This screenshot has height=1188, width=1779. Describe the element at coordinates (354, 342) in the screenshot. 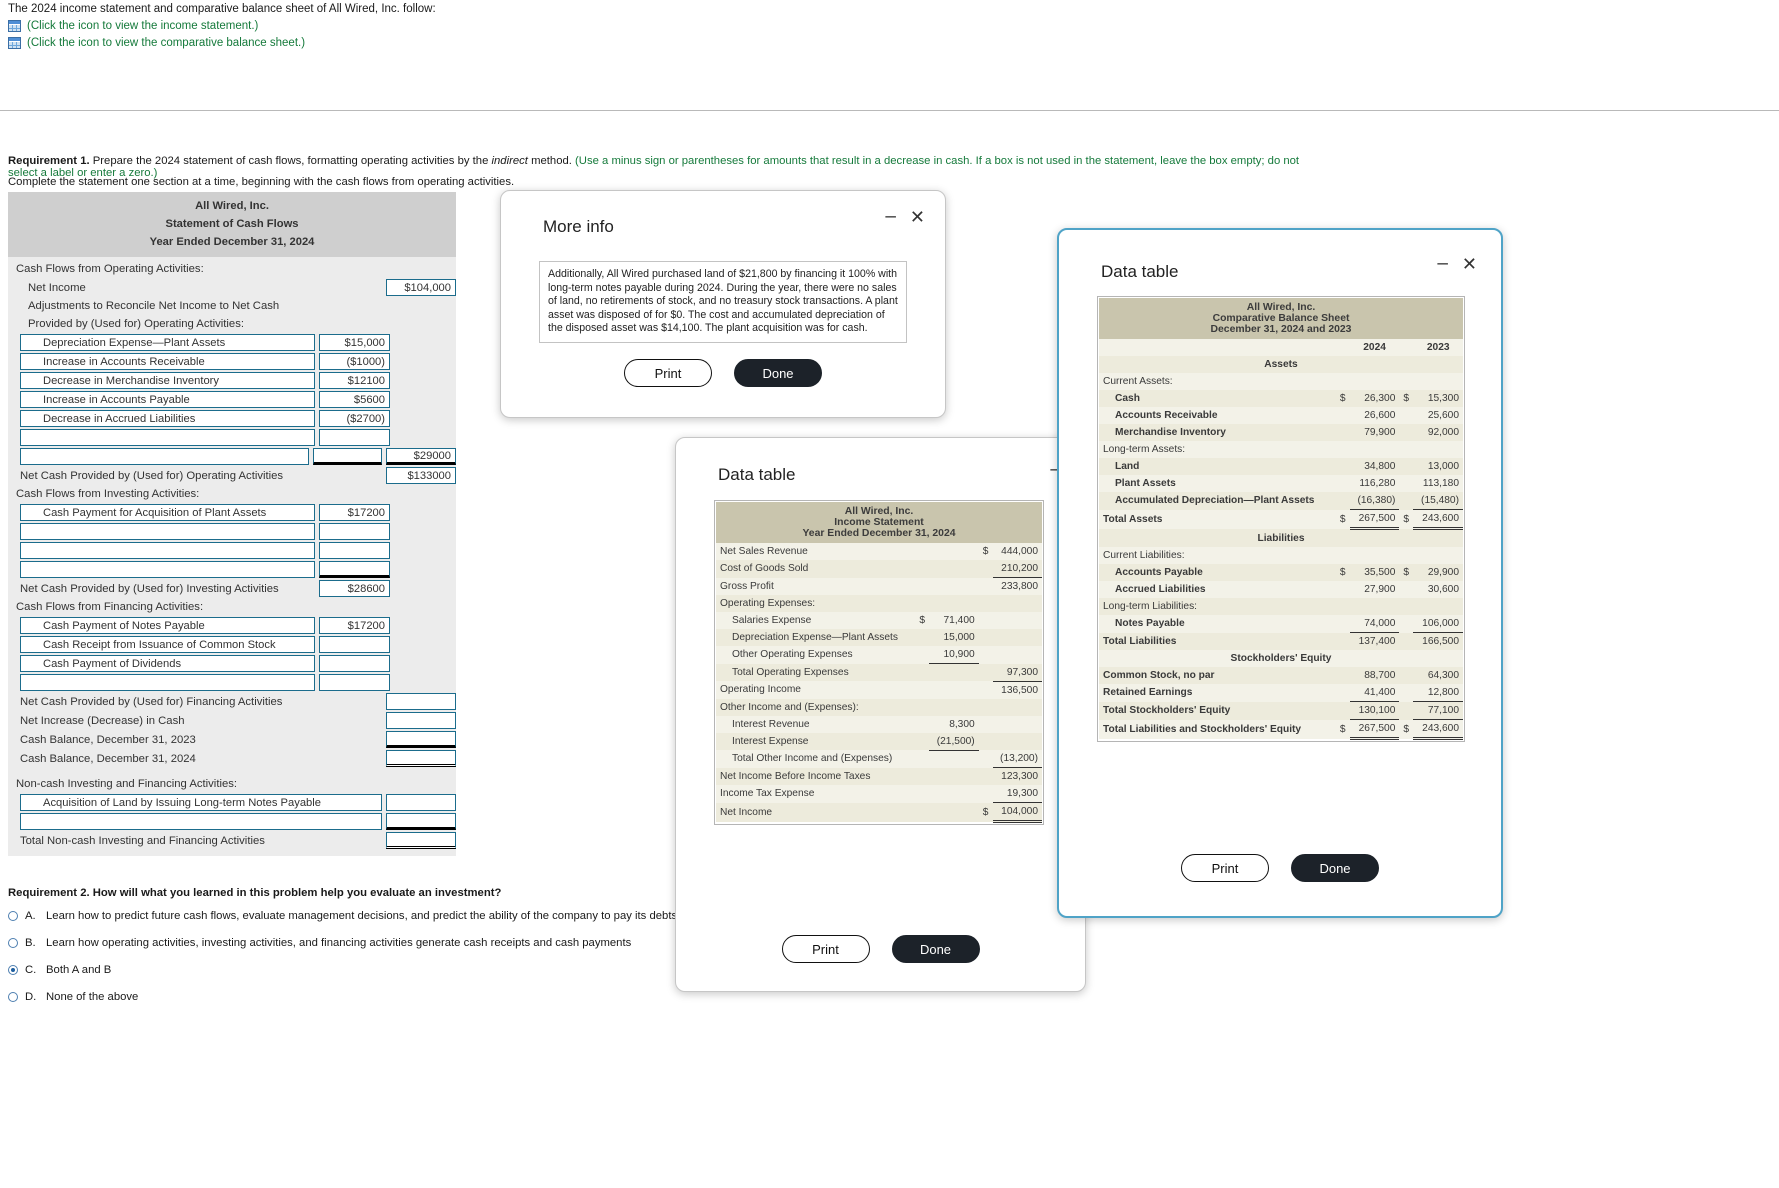

I see `entry-value-input: $15,000` at that location.